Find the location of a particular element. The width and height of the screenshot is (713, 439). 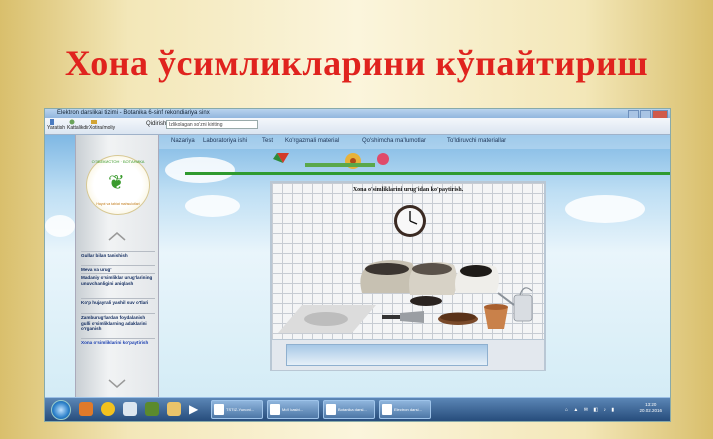

slide-navigation is located at coordinates (387, 355).